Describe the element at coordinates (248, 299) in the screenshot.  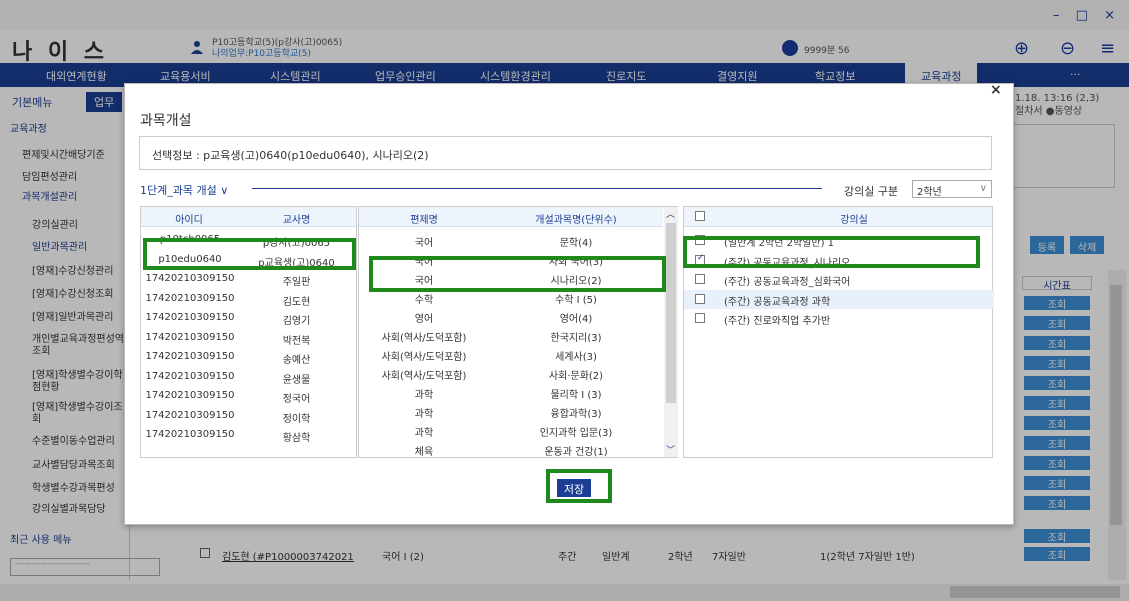
I see `teacher-row: 17420210309150 김도현` at that location.